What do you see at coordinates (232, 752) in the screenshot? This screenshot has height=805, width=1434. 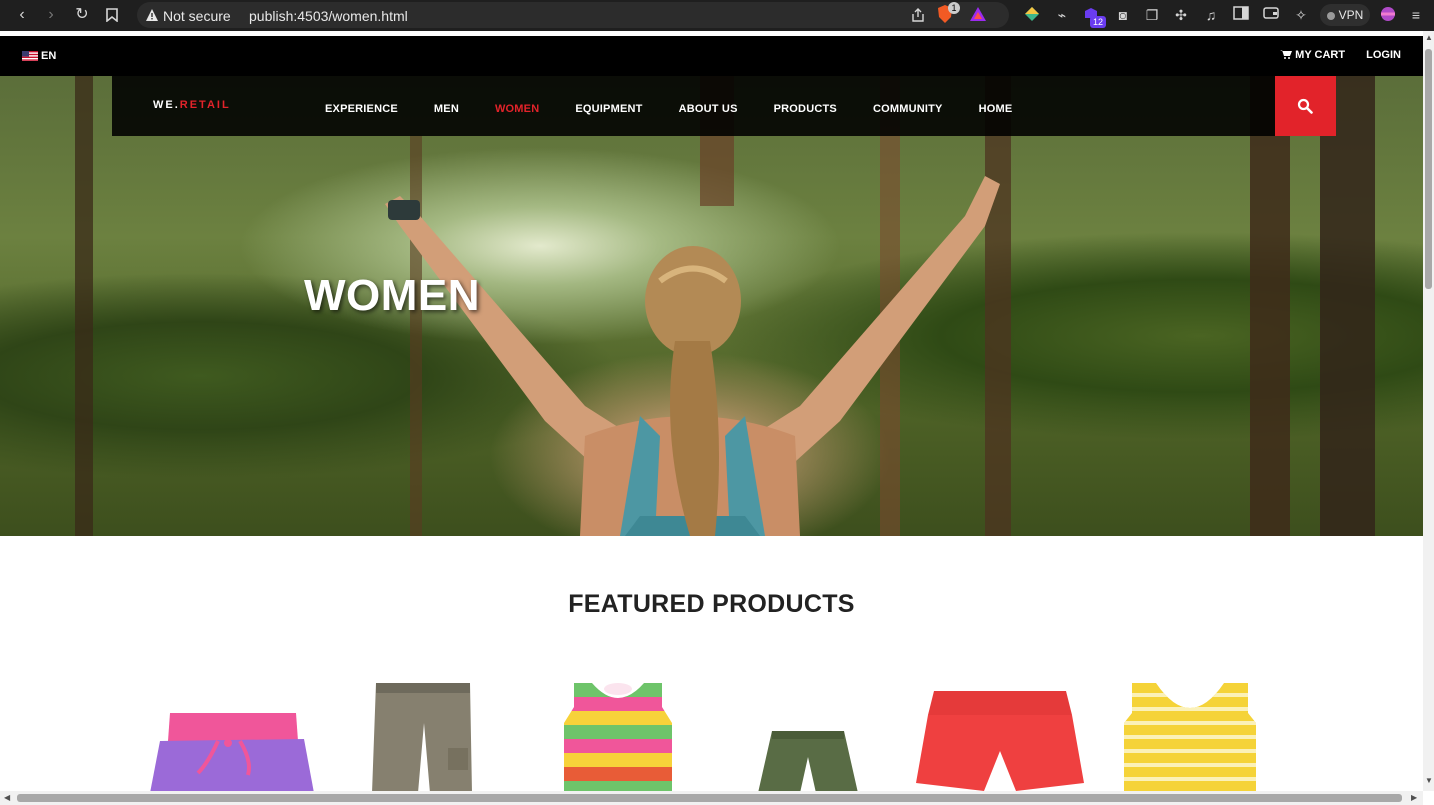 I see `product-pink-purple-shorts` at bounding box center [232, 752].